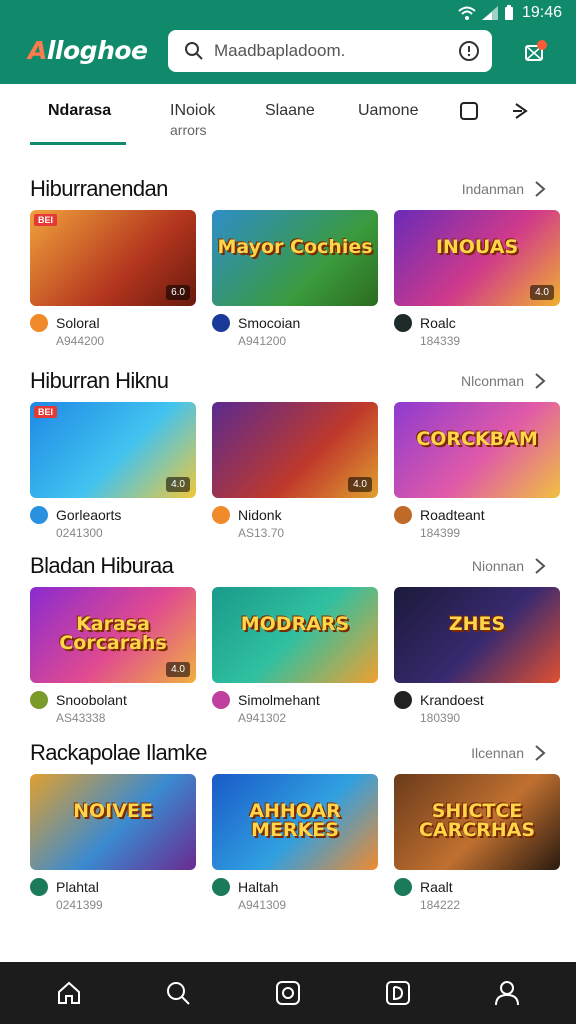 The width and height of the screenshot is (576, 1024). I want to click on tab-ndarasa: Ndarasa, so click(79, 111).